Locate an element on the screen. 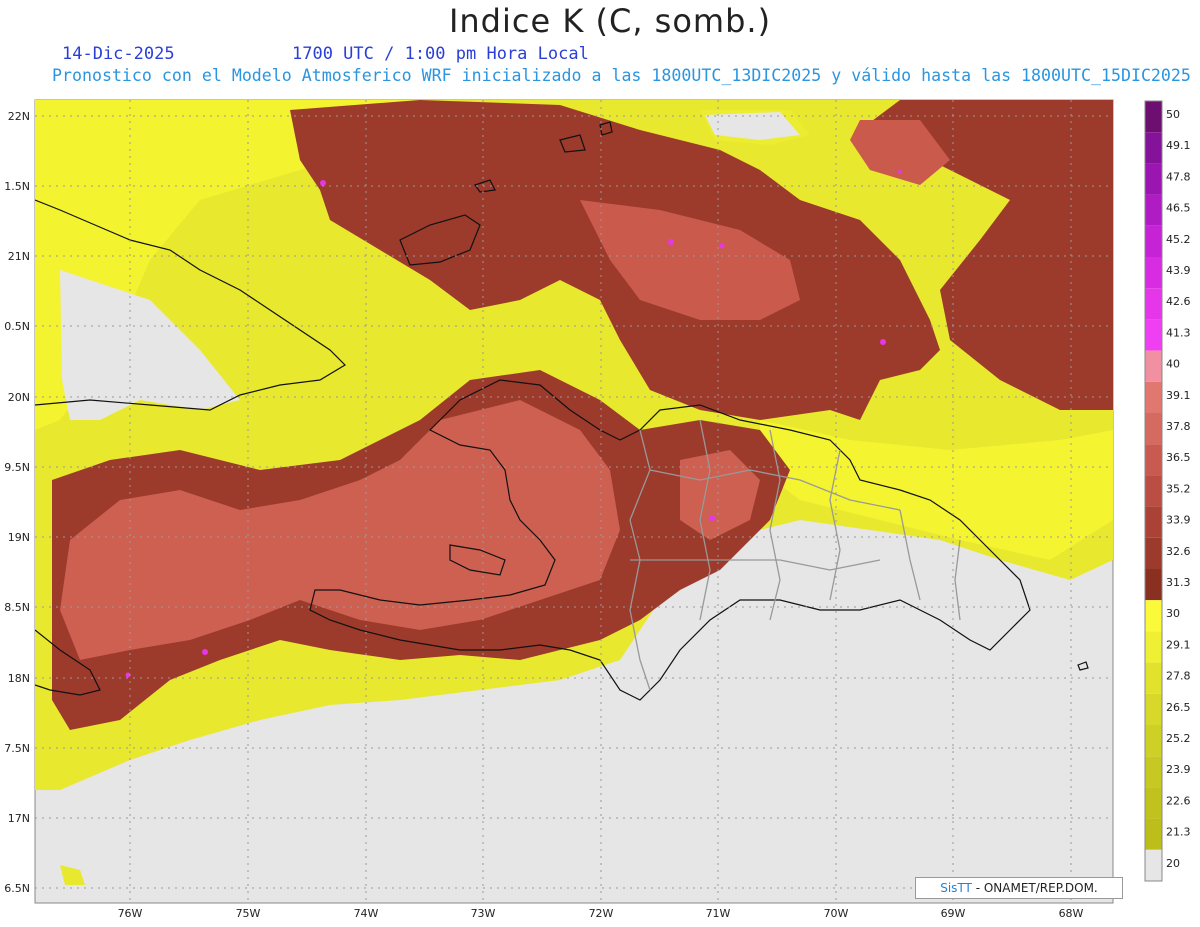 This screenshot has width=1200, height=927. lat-label: 7.5N is located at coordinates (17, 748).